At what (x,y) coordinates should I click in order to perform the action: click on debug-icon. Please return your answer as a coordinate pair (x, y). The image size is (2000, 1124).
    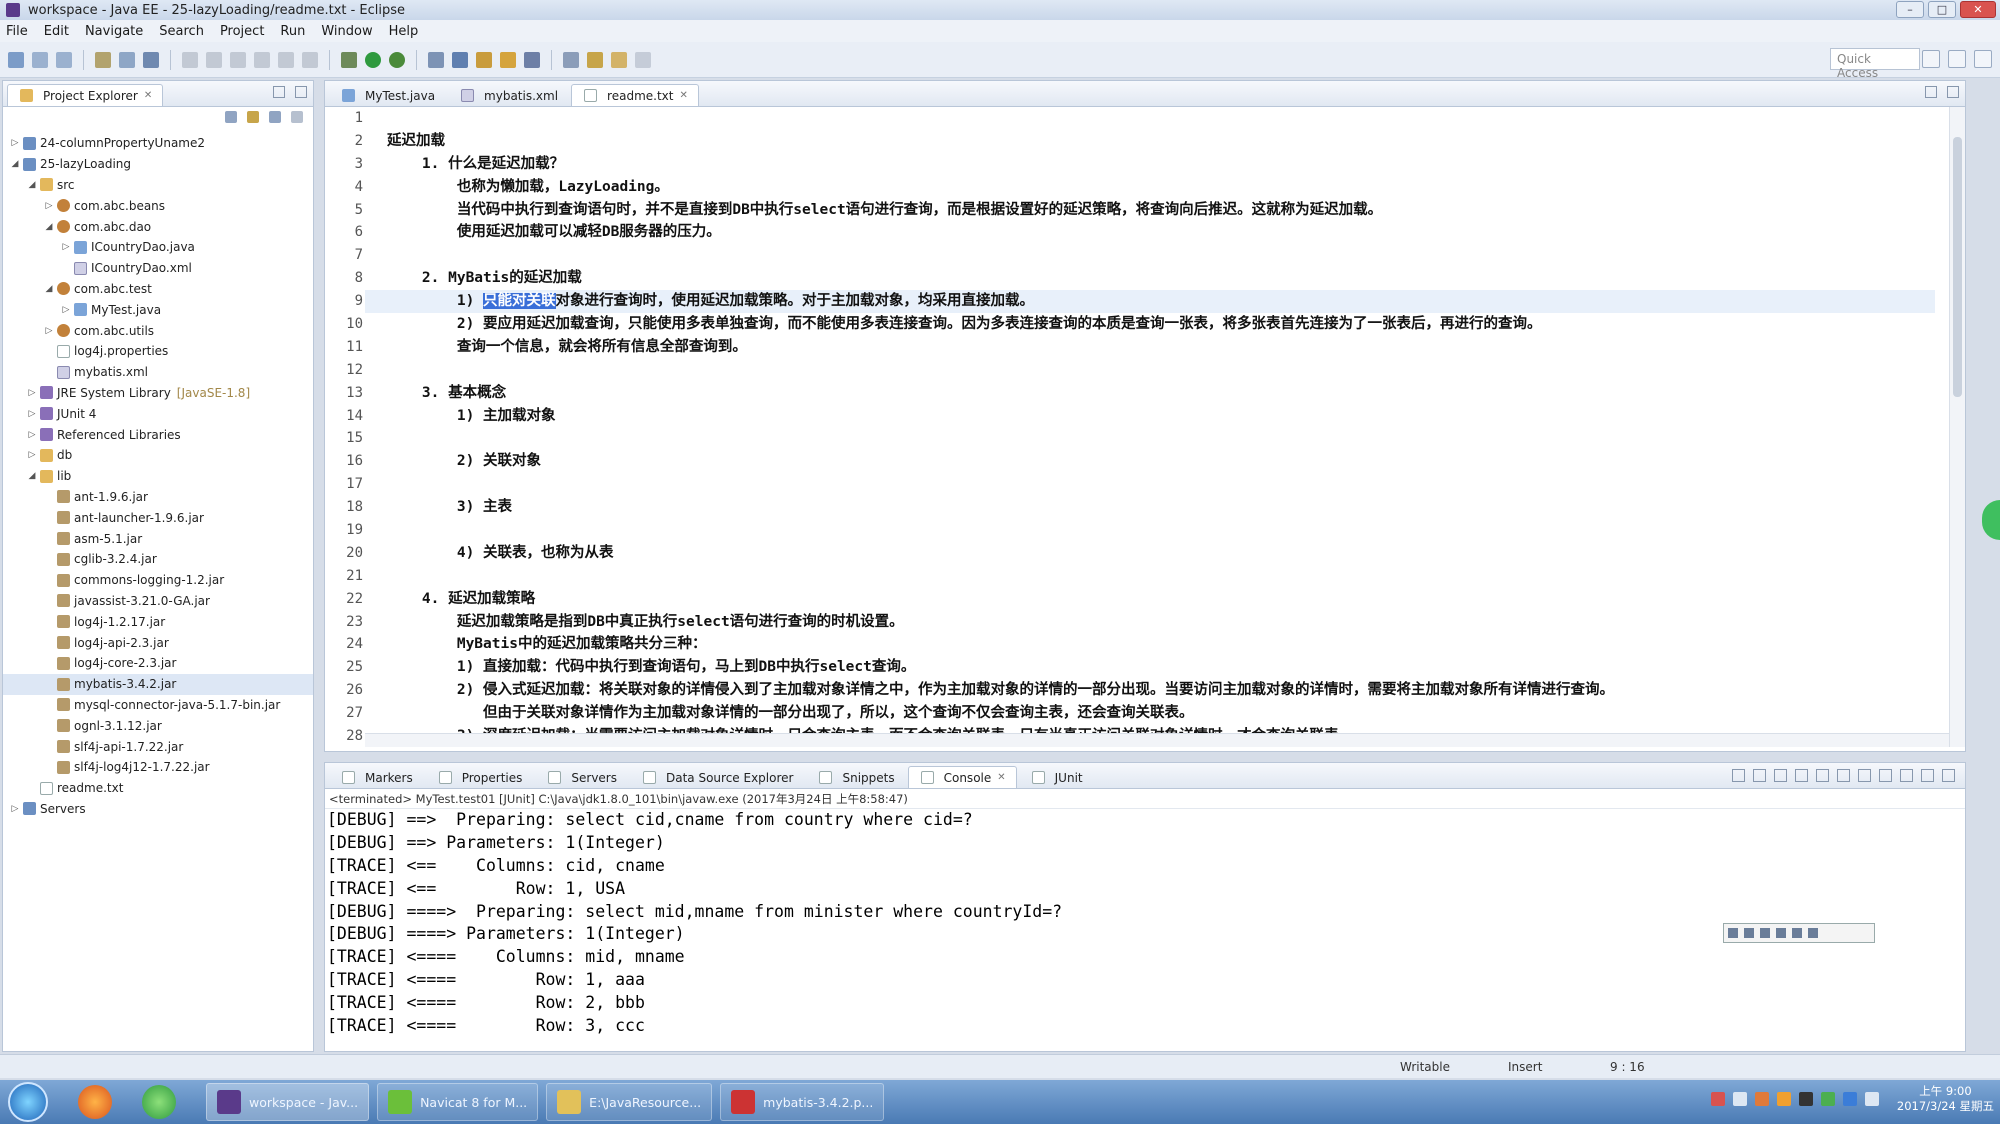
    Looking at the image, I should click on (349, 59).